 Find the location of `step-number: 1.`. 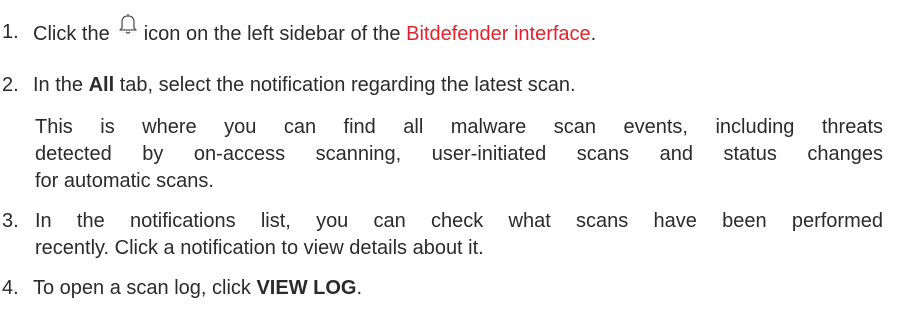

step-number: 1. is located at coordinates (10, 32).